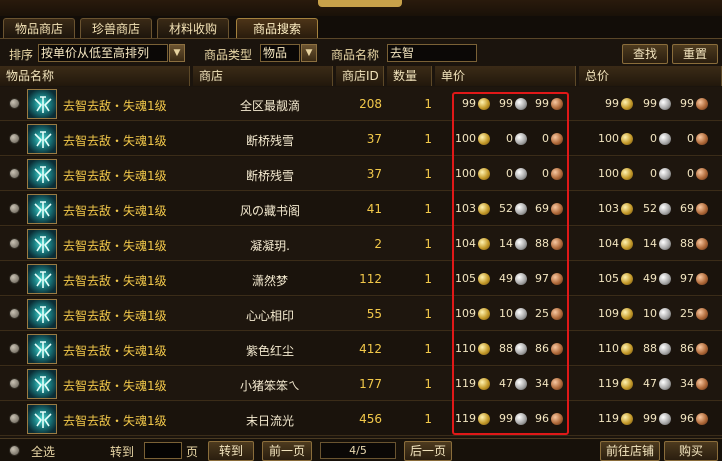  What do you see at coordinates (287, 451) in the screenshot?
I see `prev-page-button: 前一页` at bounding box center [287, 451].